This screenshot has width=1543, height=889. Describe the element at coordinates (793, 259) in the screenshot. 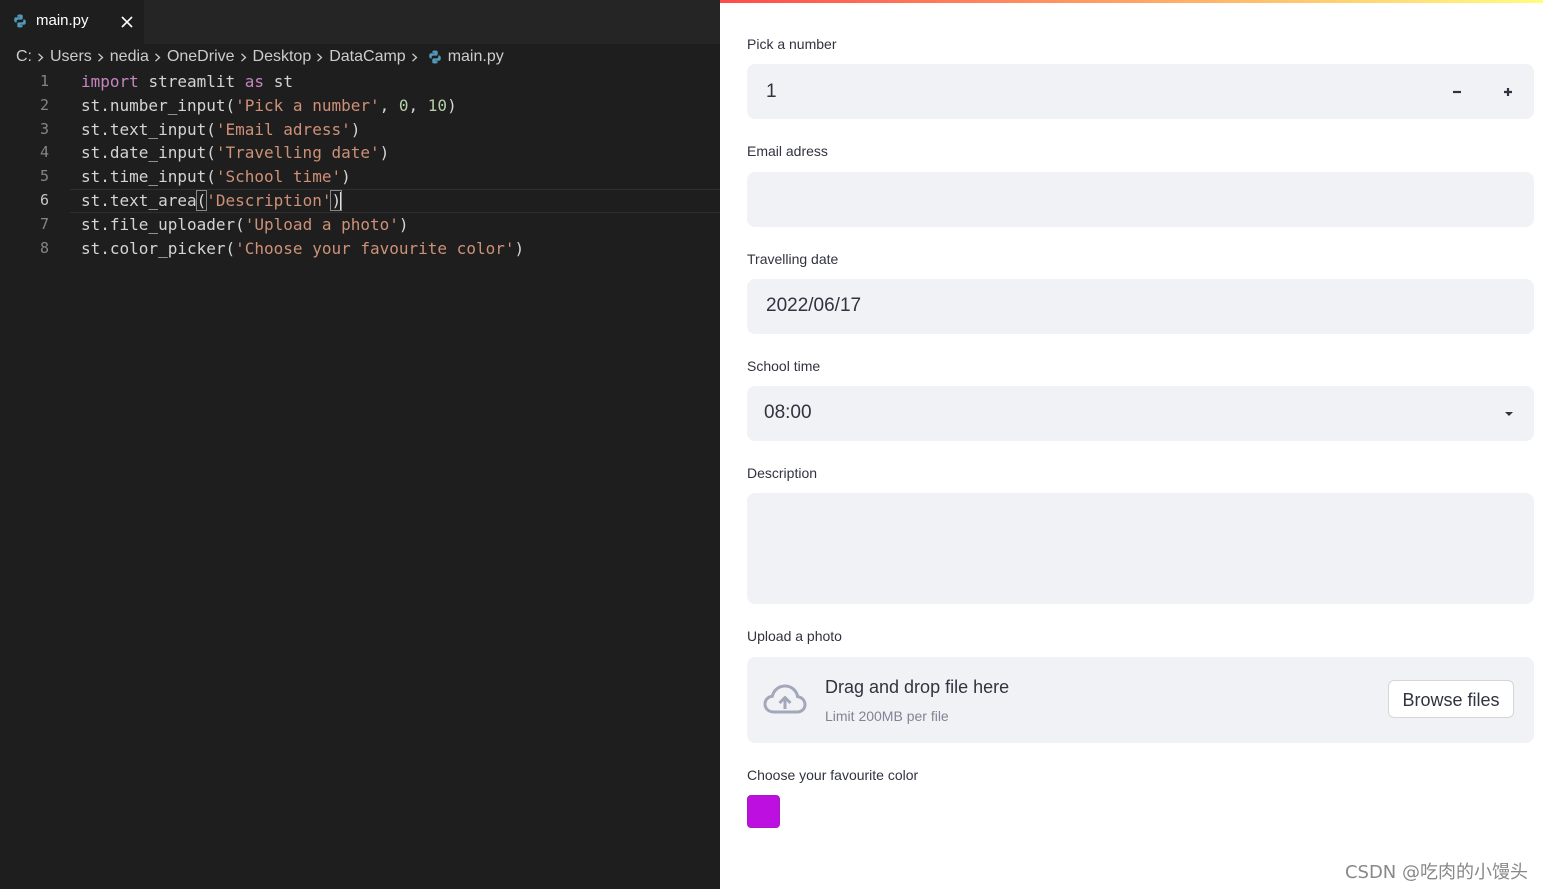

I see `date-input-label: Travelling date` at that location.